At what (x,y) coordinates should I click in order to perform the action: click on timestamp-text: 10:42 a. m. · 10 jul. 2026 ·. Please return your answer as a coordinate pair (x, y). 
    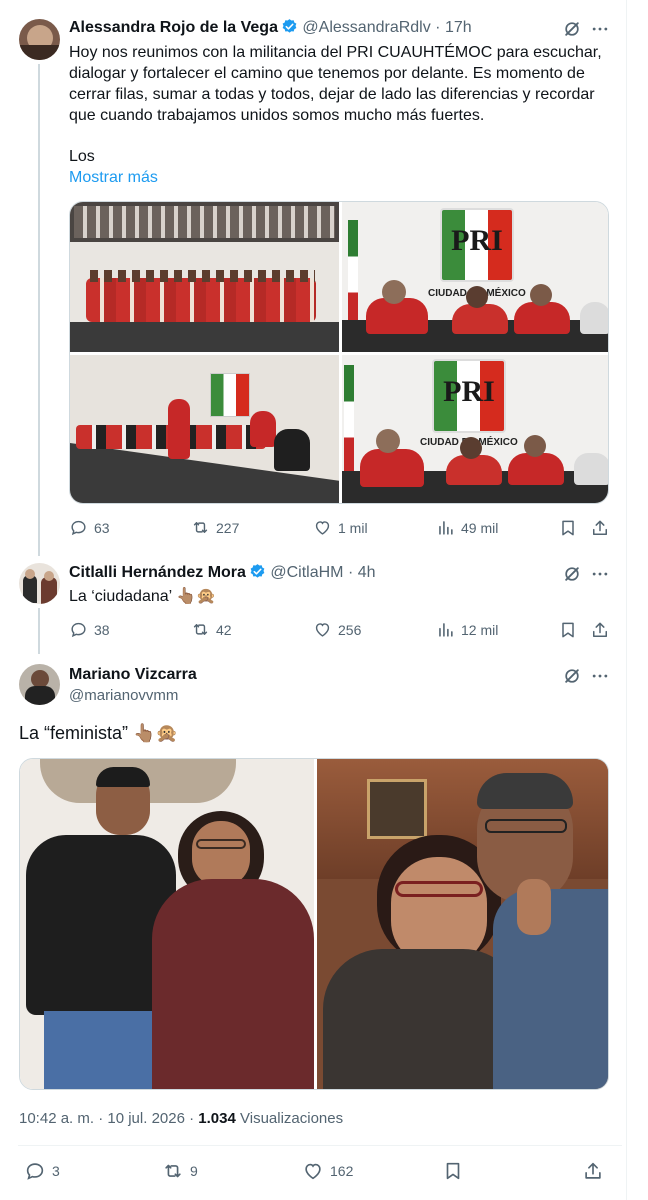
    Looking at the image, I should click on (109, 1118).